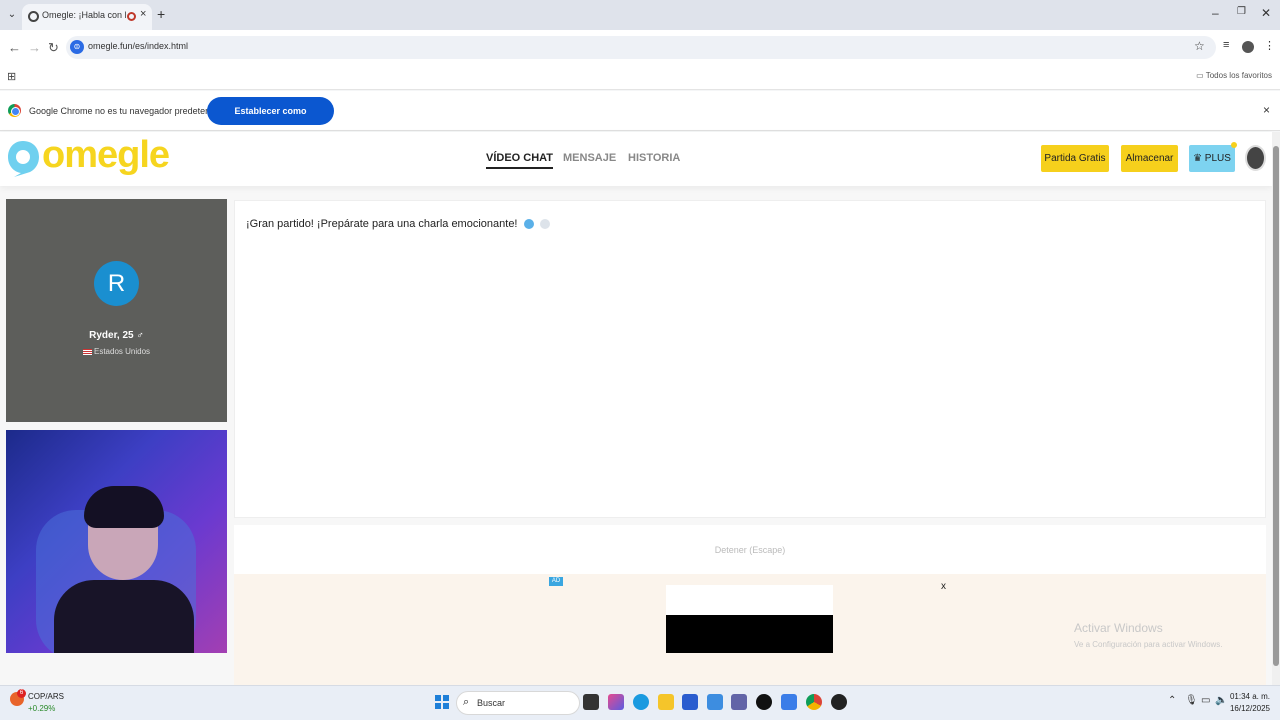 This screenshot has height=720, width=1280. I want to click on set-default-button: Establecer como predeterminado, so click(270, 120).